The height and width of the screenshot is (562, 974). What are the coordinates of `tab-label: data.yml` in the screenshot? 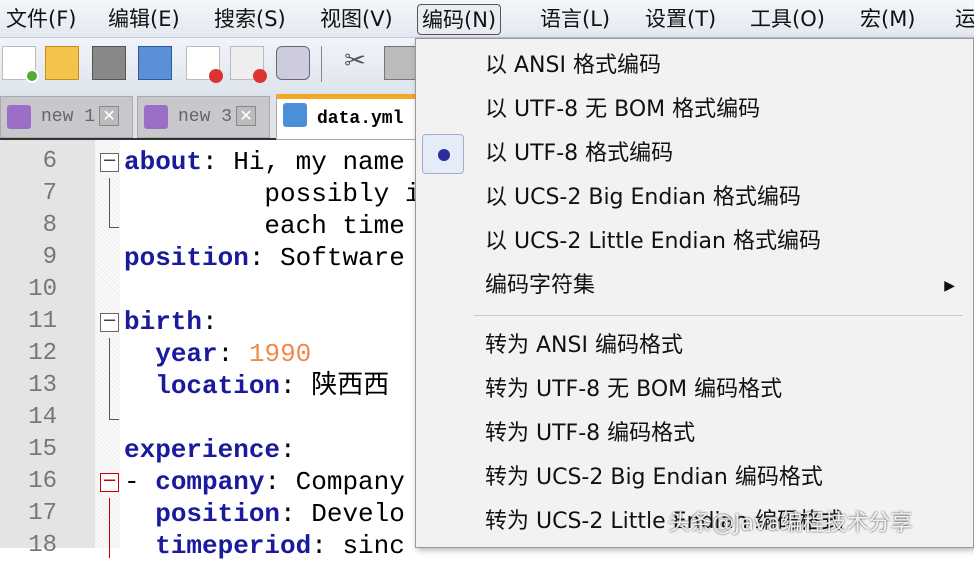 It's located at (360, 119).